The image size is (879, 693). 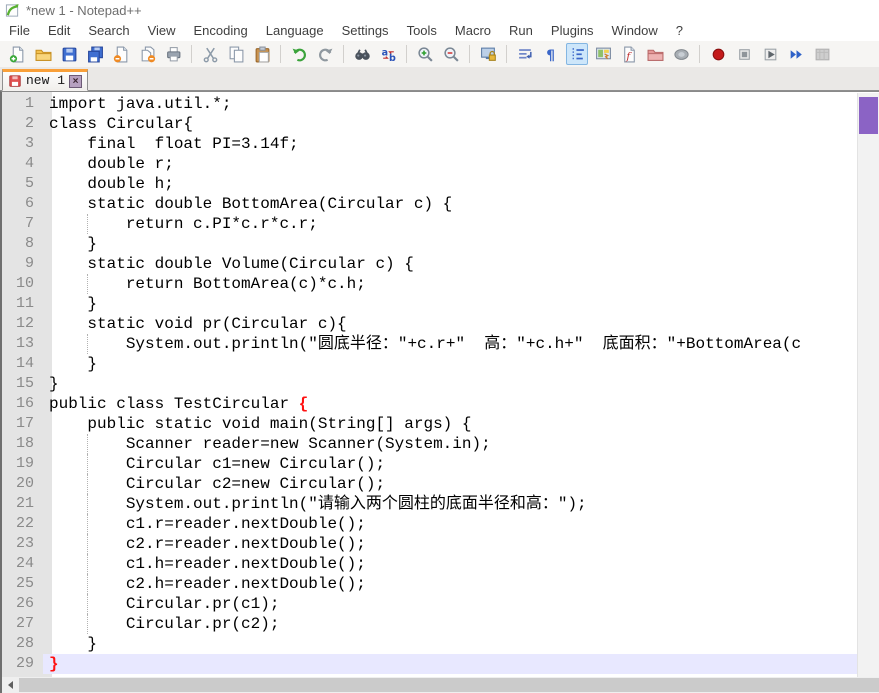 What do you see at coordinates (299, 54) in the screenshot?
I see `undo-icon` at bounding box center [299, 54].